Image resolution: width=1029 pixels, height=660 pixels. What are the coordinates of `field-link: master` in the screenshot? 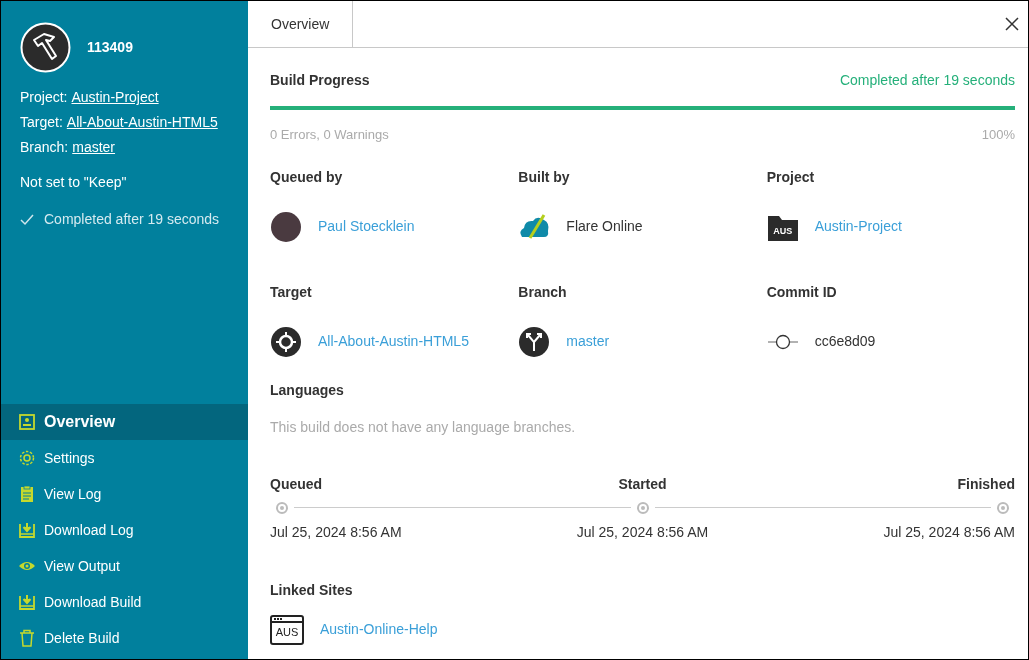 It's located at (588, 341).